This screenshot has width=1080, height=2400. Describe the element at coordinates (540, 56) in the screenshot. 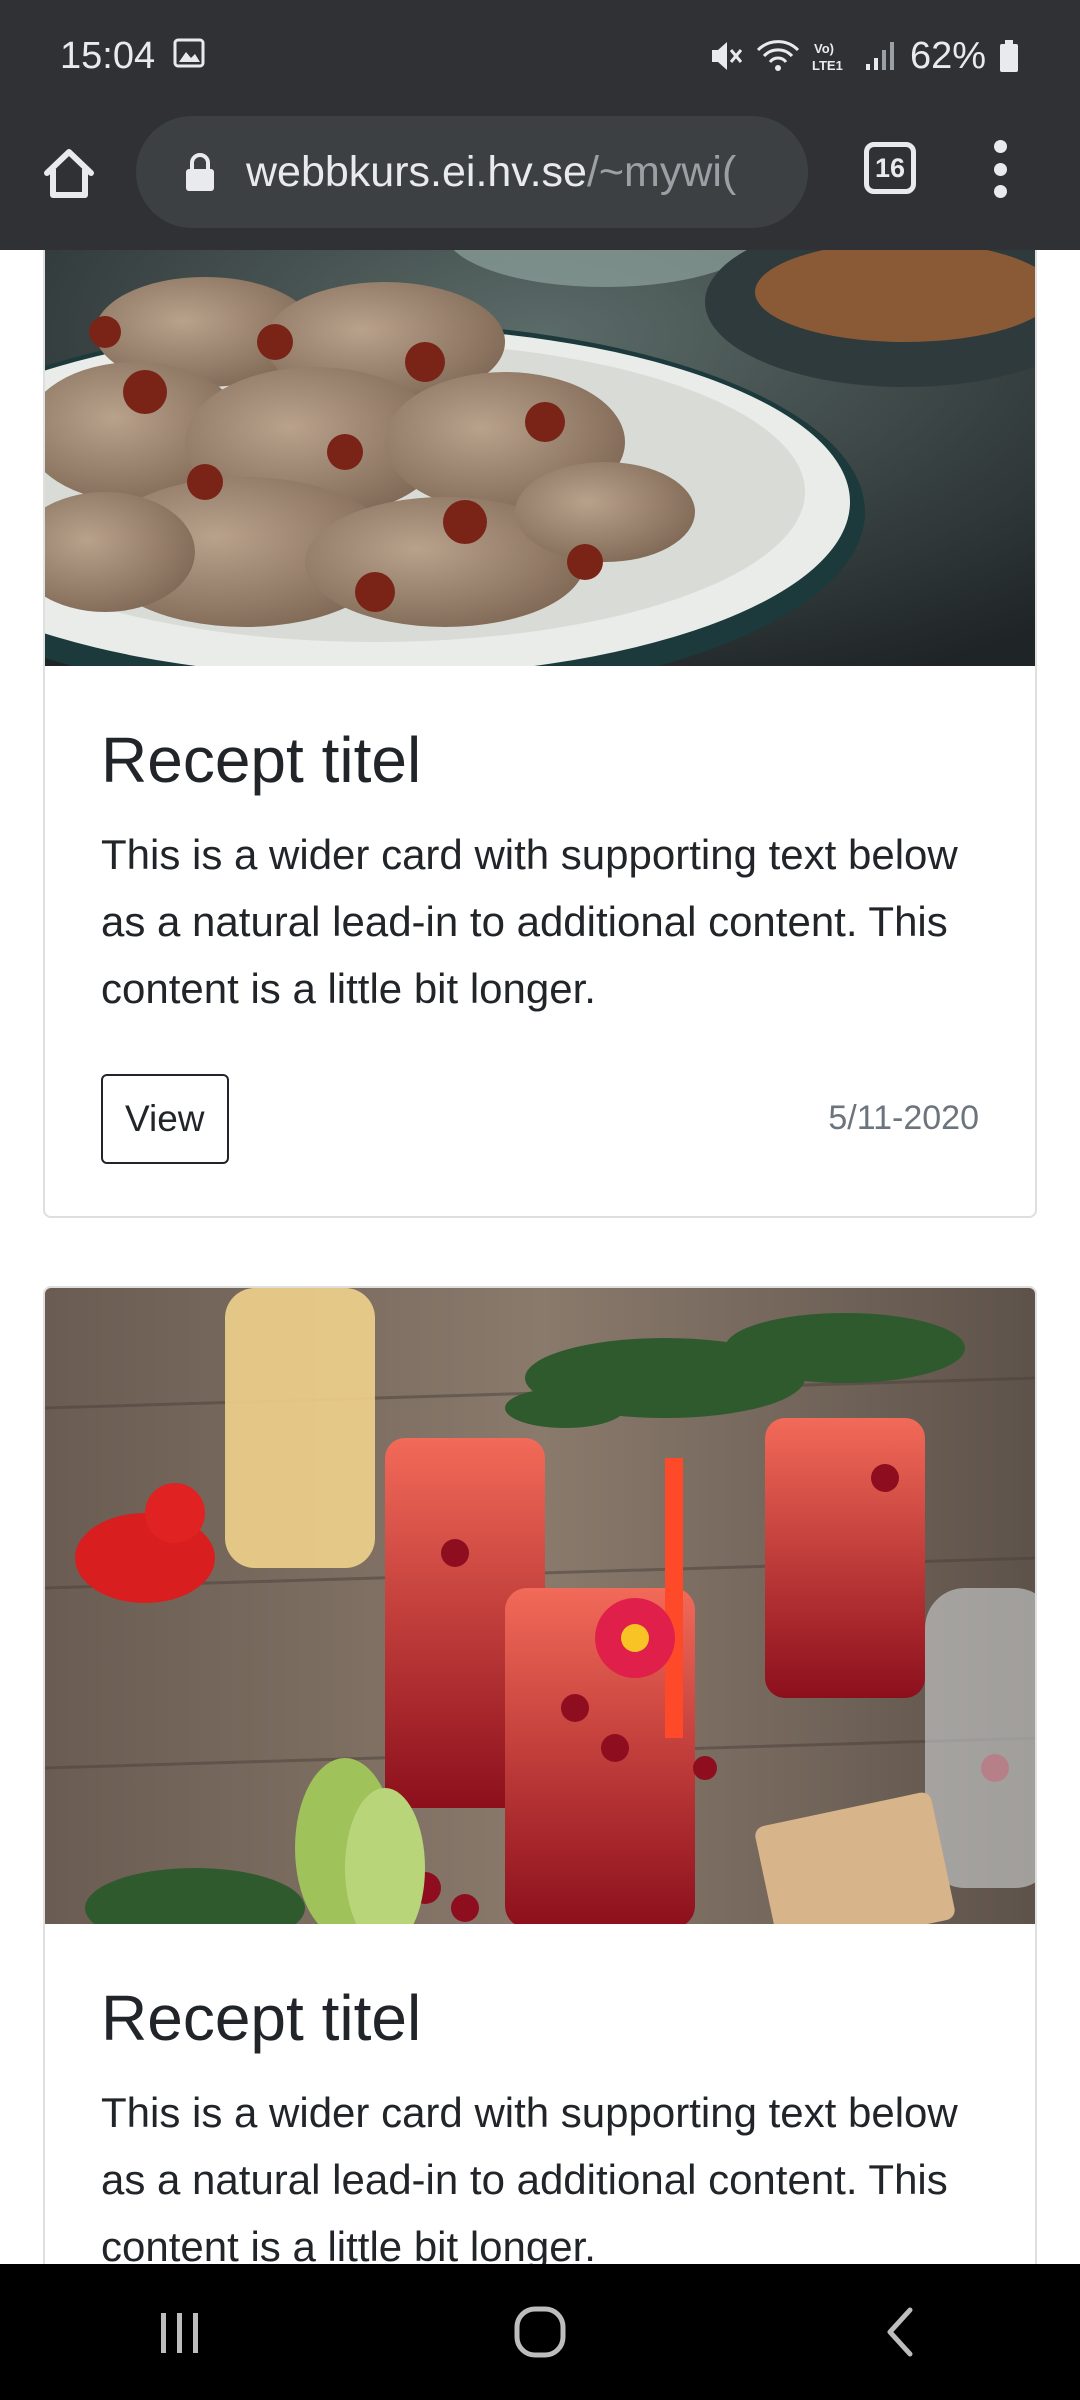

I see `status-bar: 15:04 Vo) LTE1 62%` at that location.